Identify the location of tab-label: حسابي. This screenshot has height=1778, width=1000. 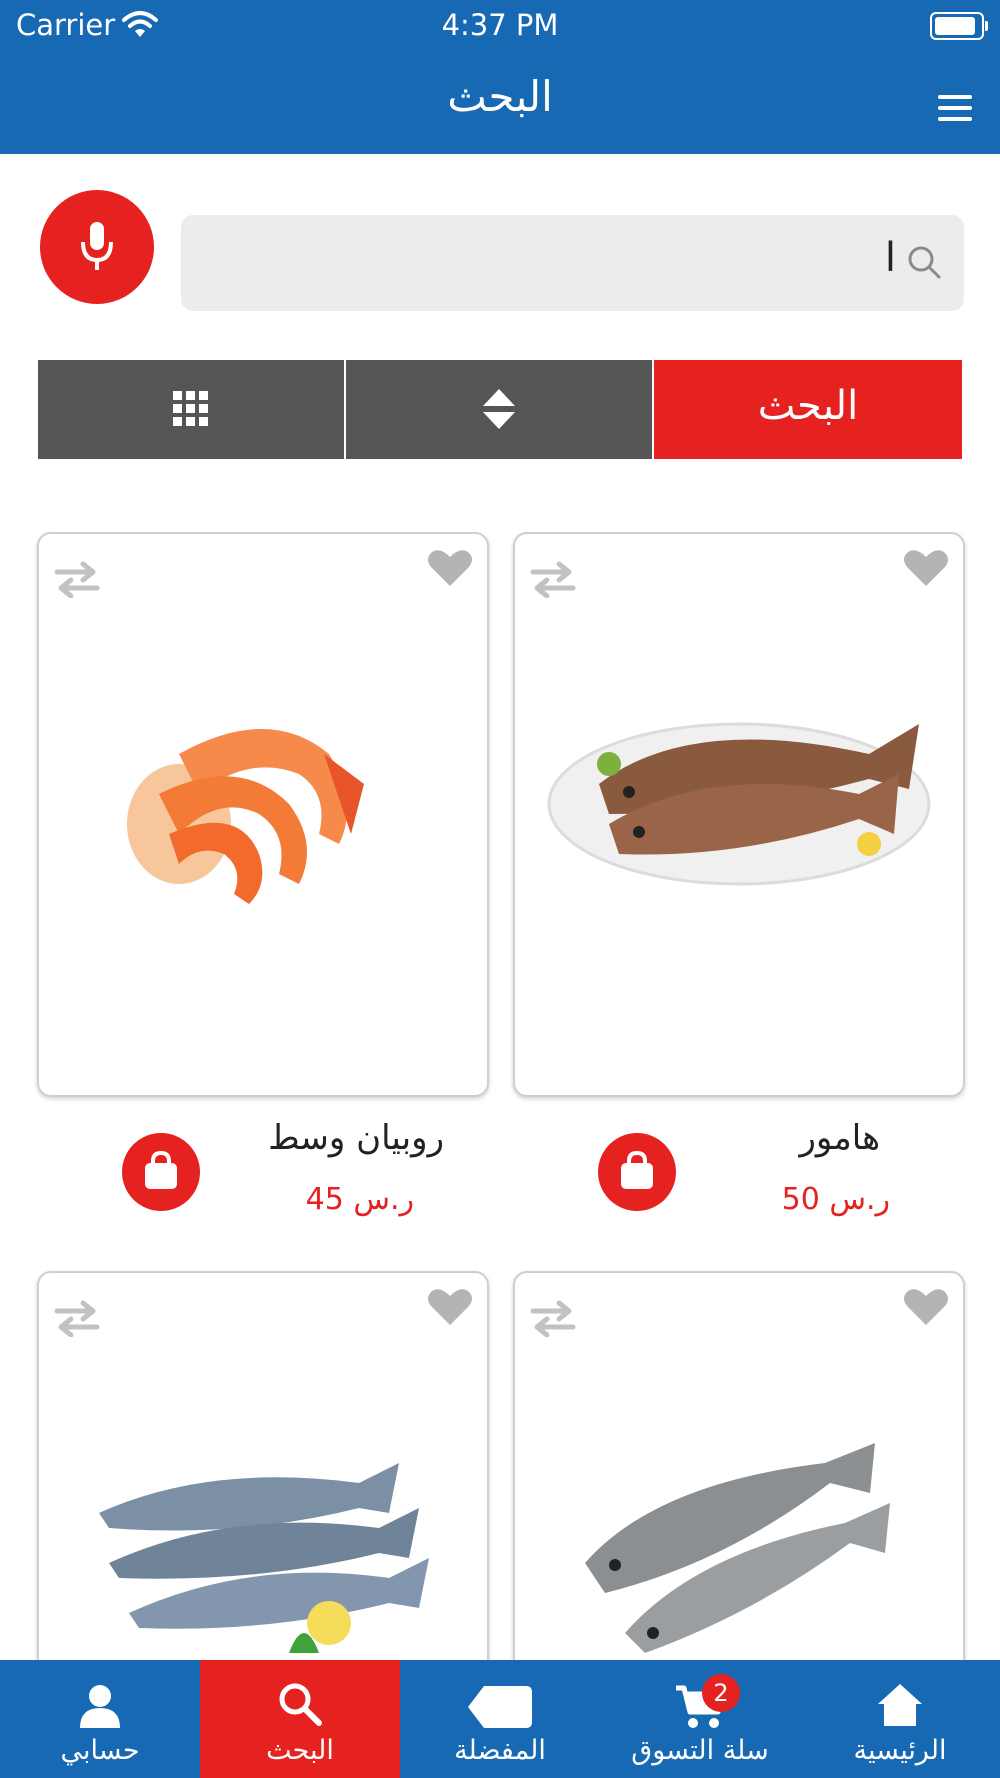
(100, 1750).